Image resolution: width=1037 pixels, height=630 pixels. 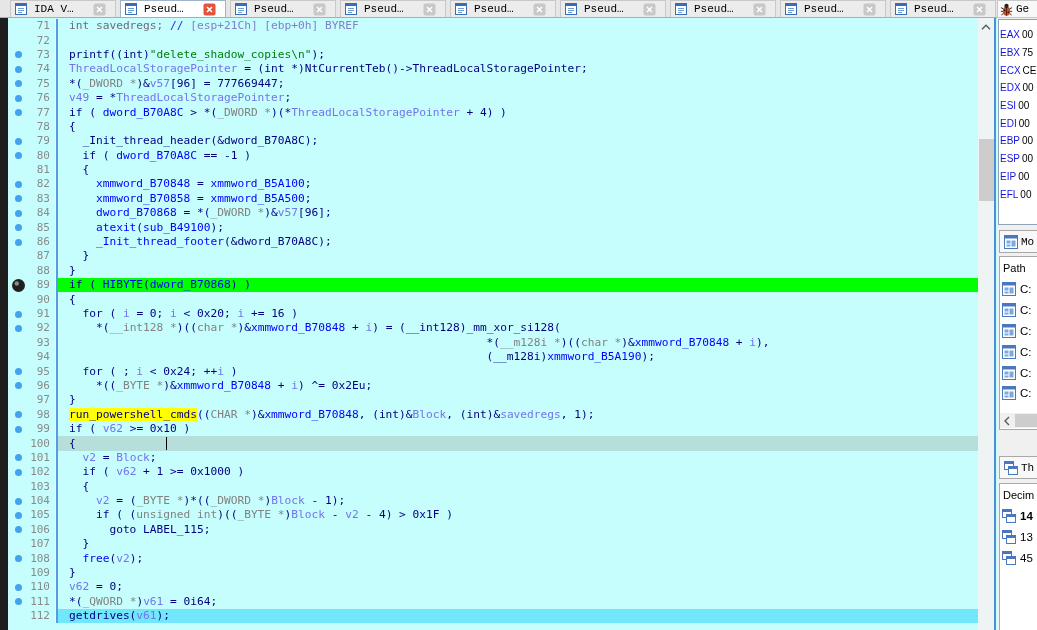 I want to click on line-number: 105, so click(x=39, y=515).